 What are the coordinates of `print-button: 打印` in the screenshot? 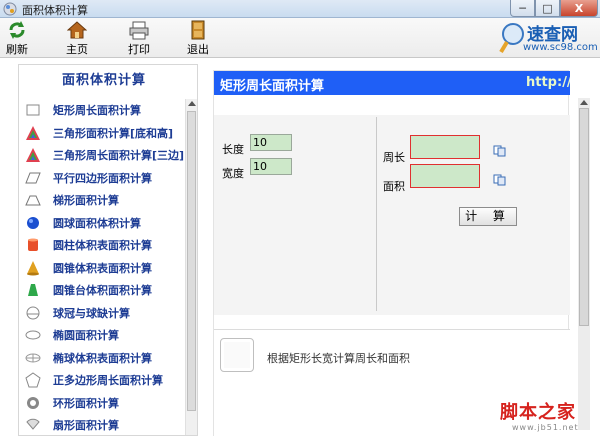 It's located at (139, 38).